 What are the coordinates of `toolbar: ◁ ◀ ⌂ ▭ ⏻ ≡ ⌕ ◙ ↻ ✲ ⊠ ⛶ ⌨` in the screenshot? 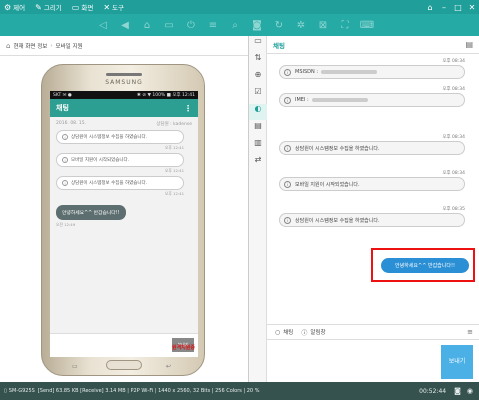 It's located at (239, 25).